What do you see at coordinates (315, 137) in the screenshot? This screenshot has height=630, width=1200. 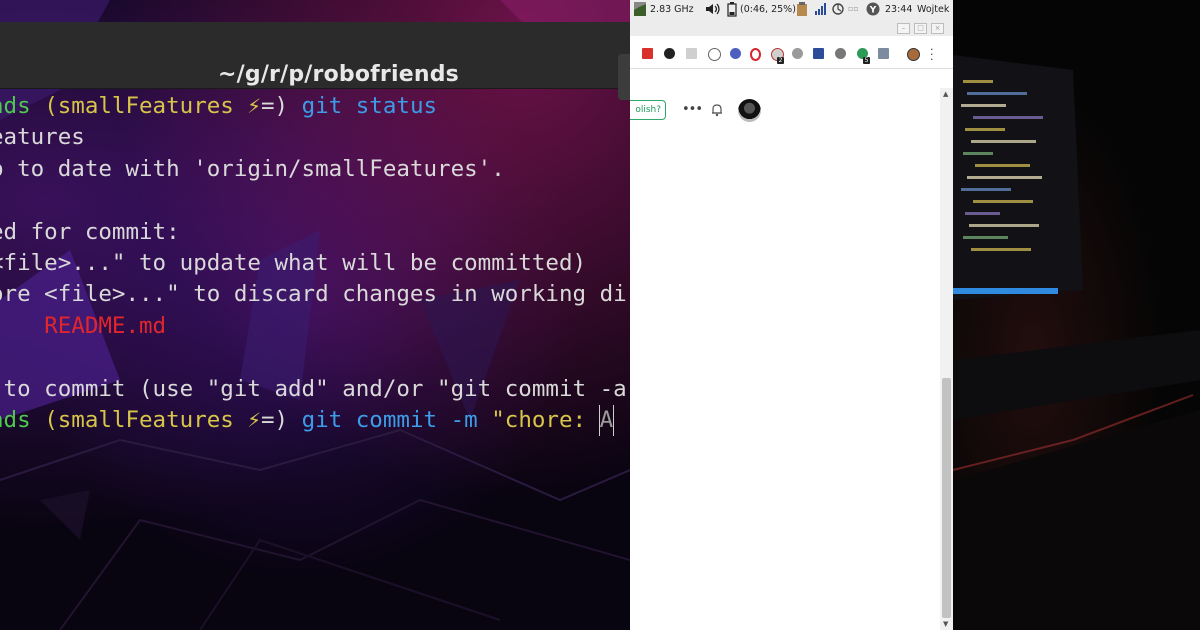 I see `terminal-line: eatures` at bounding box center [315, 137].